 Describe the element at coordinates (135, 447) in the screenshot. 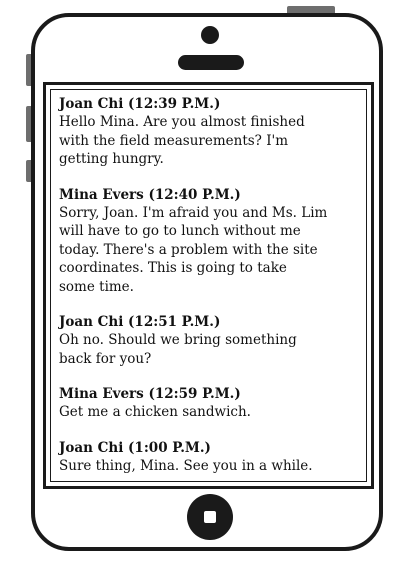

I see `message-sender: Joan Chi (1:00 P.M.)` at that location.